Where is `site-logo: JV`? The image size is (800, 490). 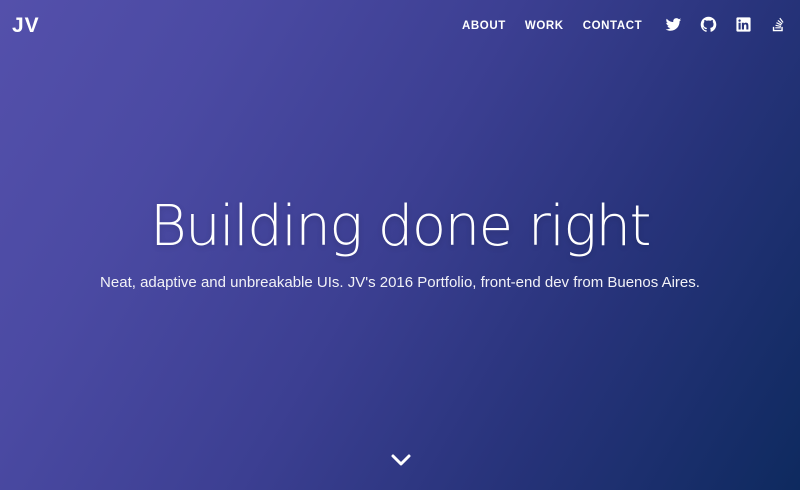
site-logo: JV is located at coordinates (26, 26).